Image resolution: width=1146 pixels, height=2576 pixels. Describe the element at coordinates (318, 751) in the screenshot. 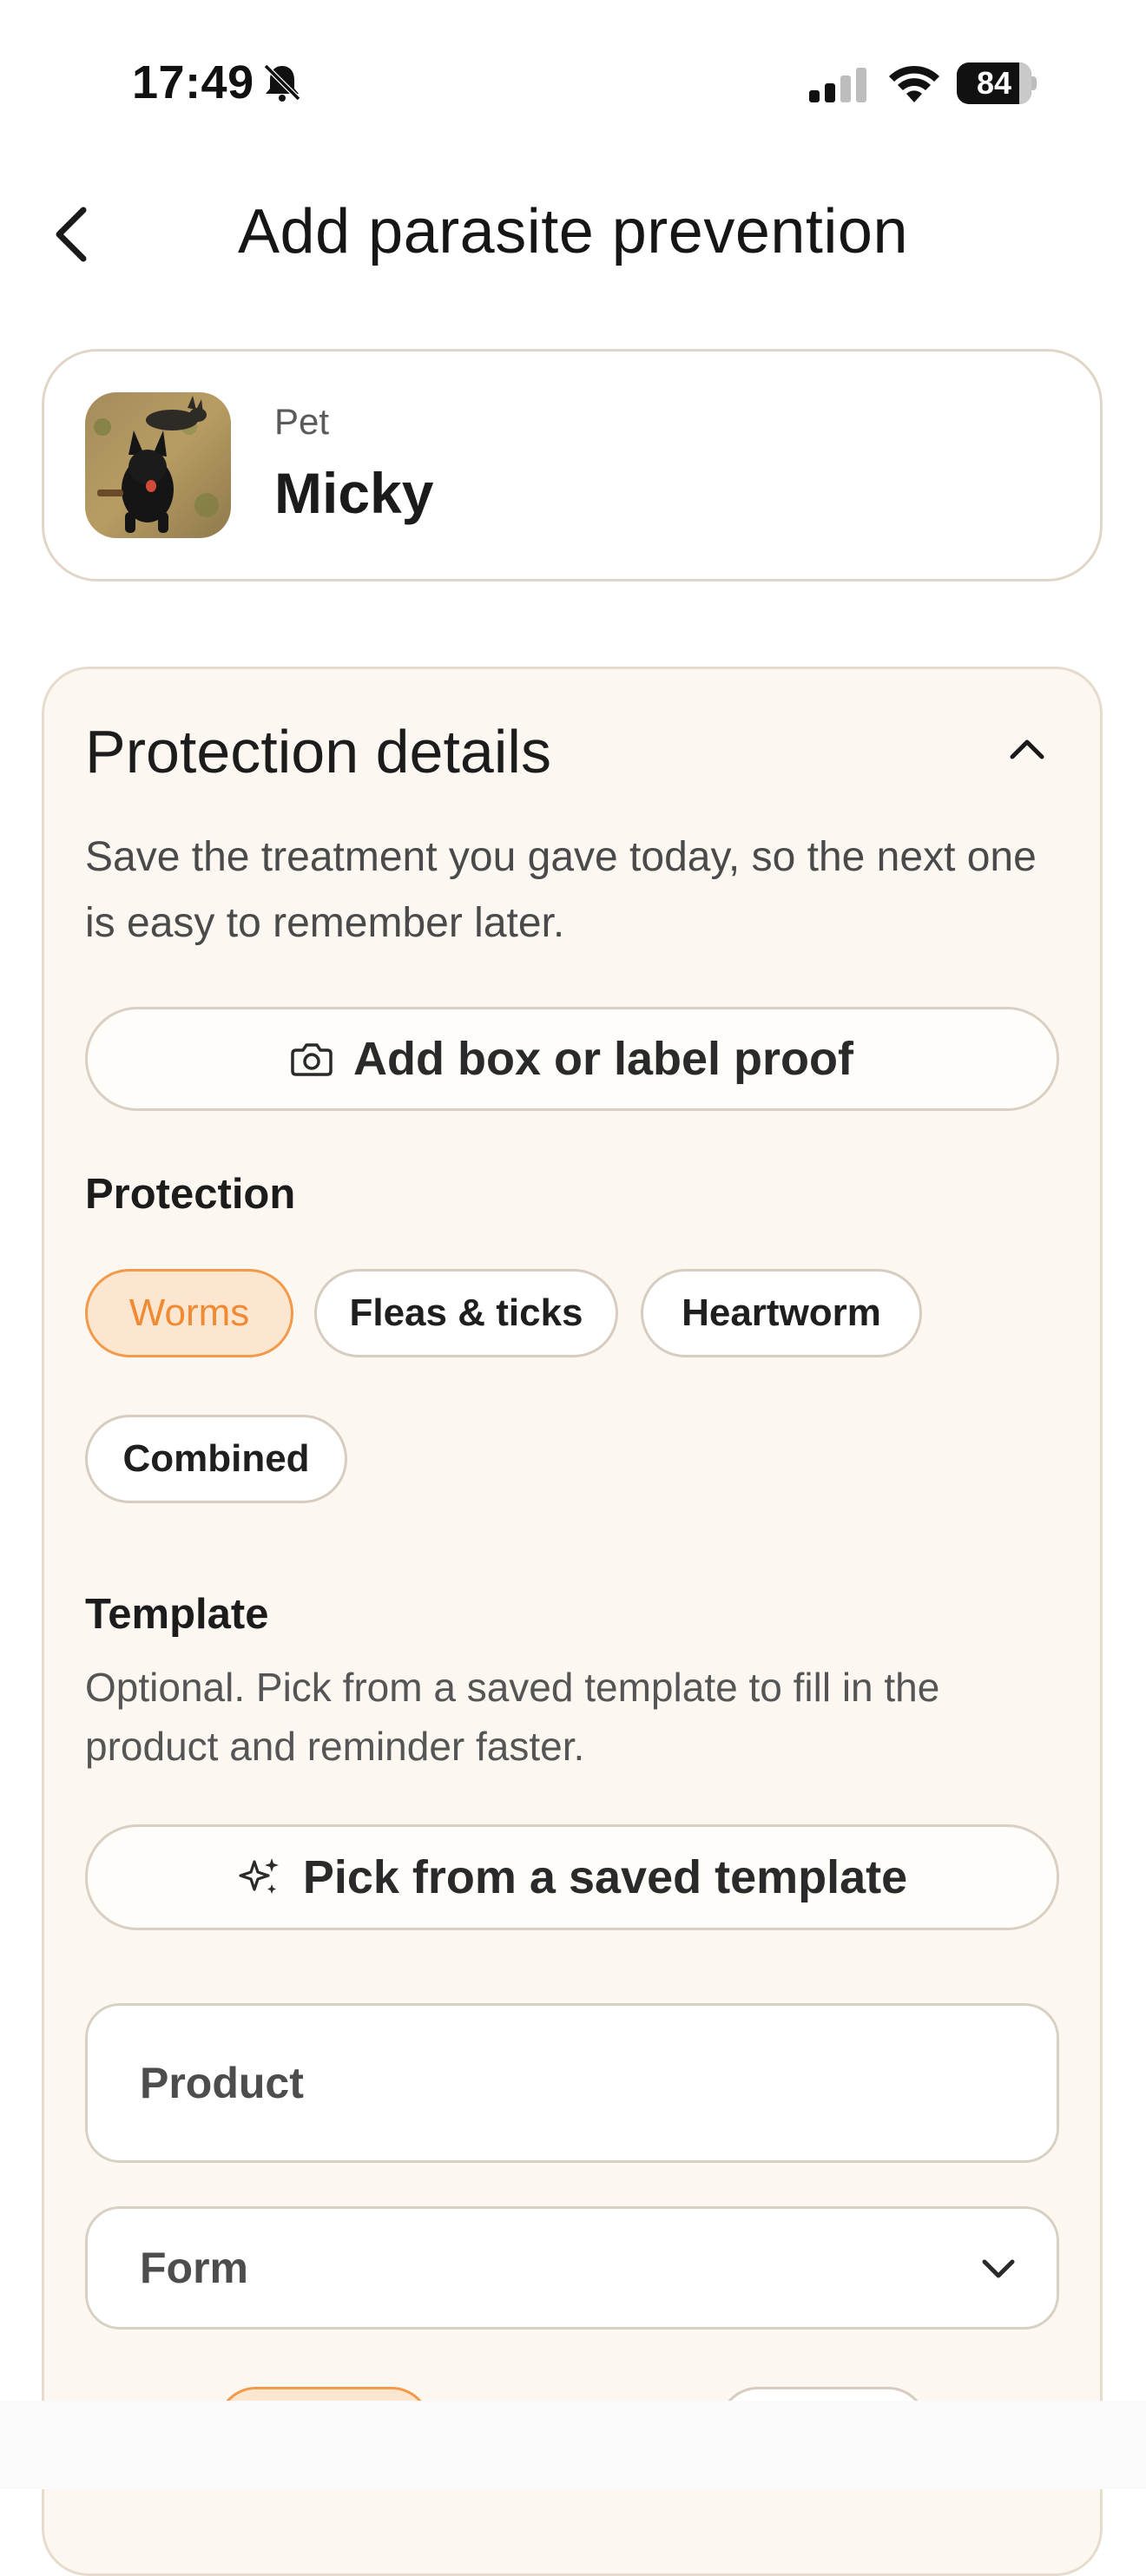

I see `section-title: Protection details` at that location.